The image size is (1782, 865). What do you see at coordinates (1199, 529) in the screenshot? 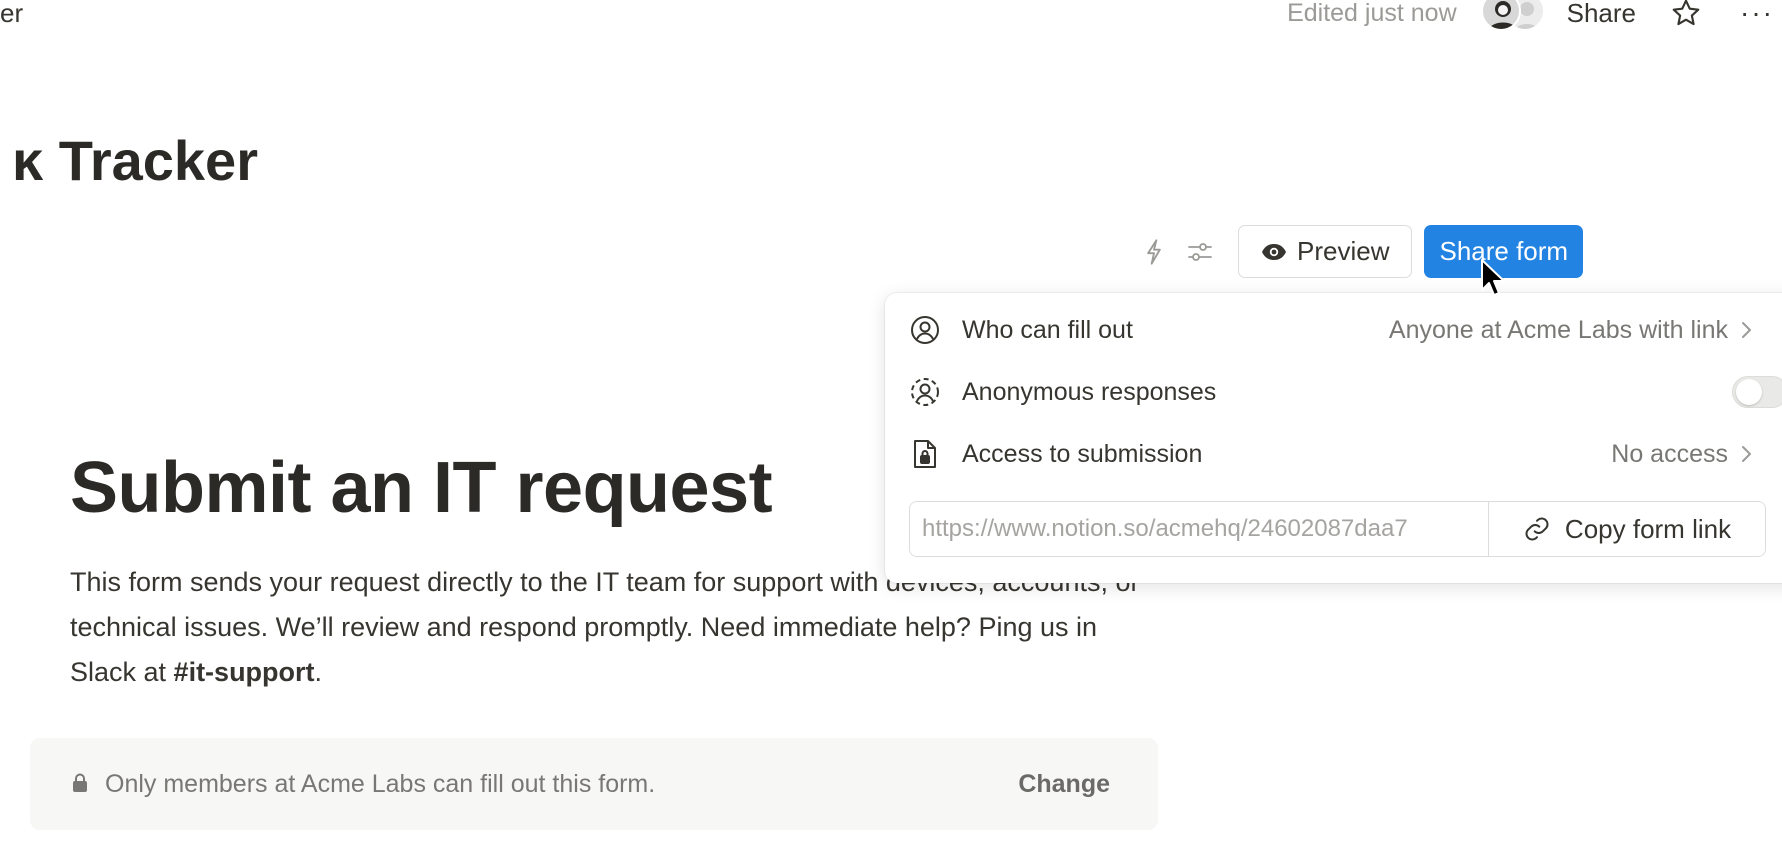
I see `form-link-input` at bounding box center [1199, 529].